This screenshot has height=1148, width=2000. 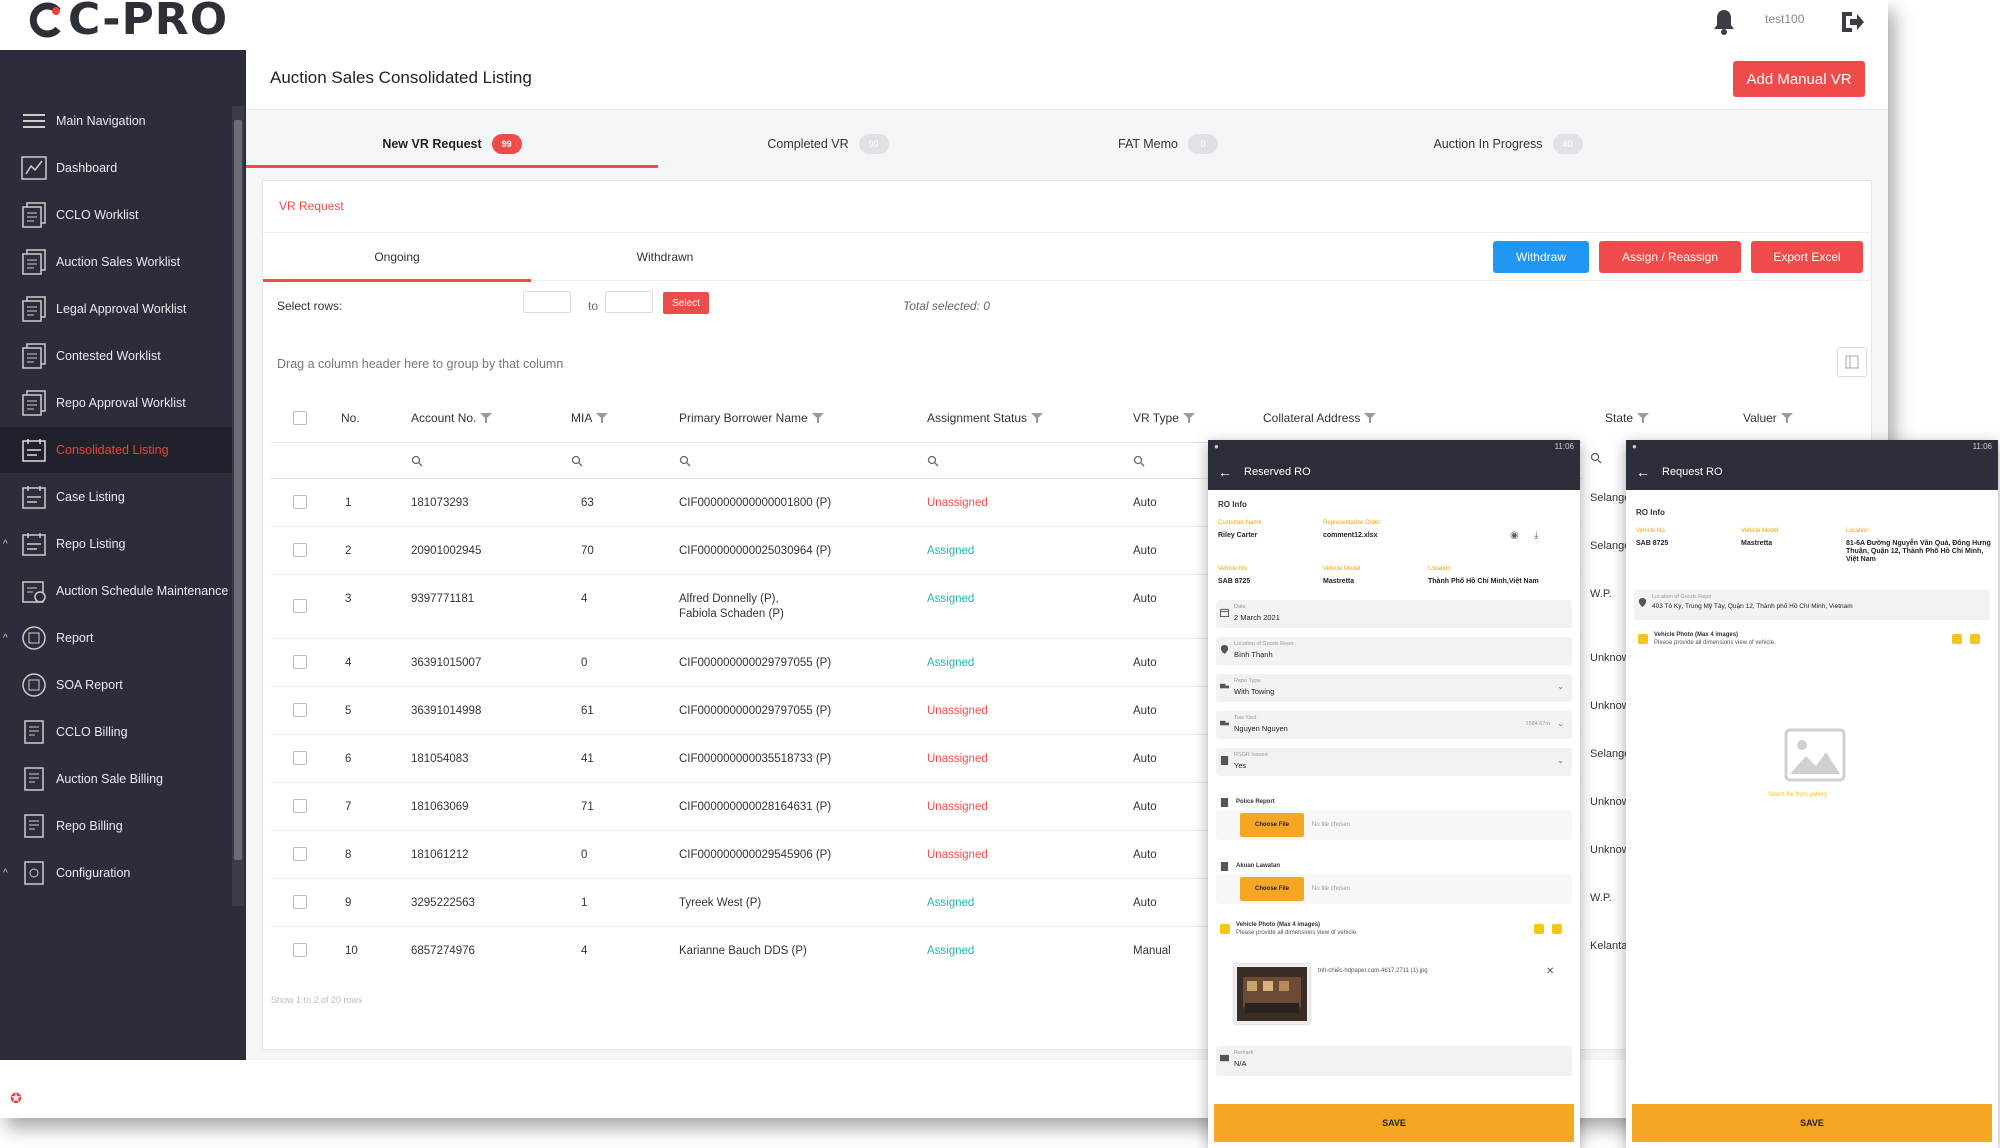 I want to click on withdraw-button: Withdraw, so click(x=1541, y=257).